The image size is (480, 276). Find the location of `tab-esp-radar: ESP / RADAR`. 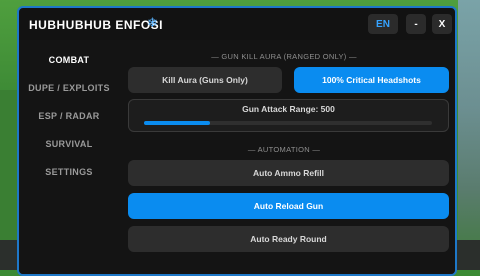

tab-esp-radar: ESP / RADAR is located at coordinates (69, 116).